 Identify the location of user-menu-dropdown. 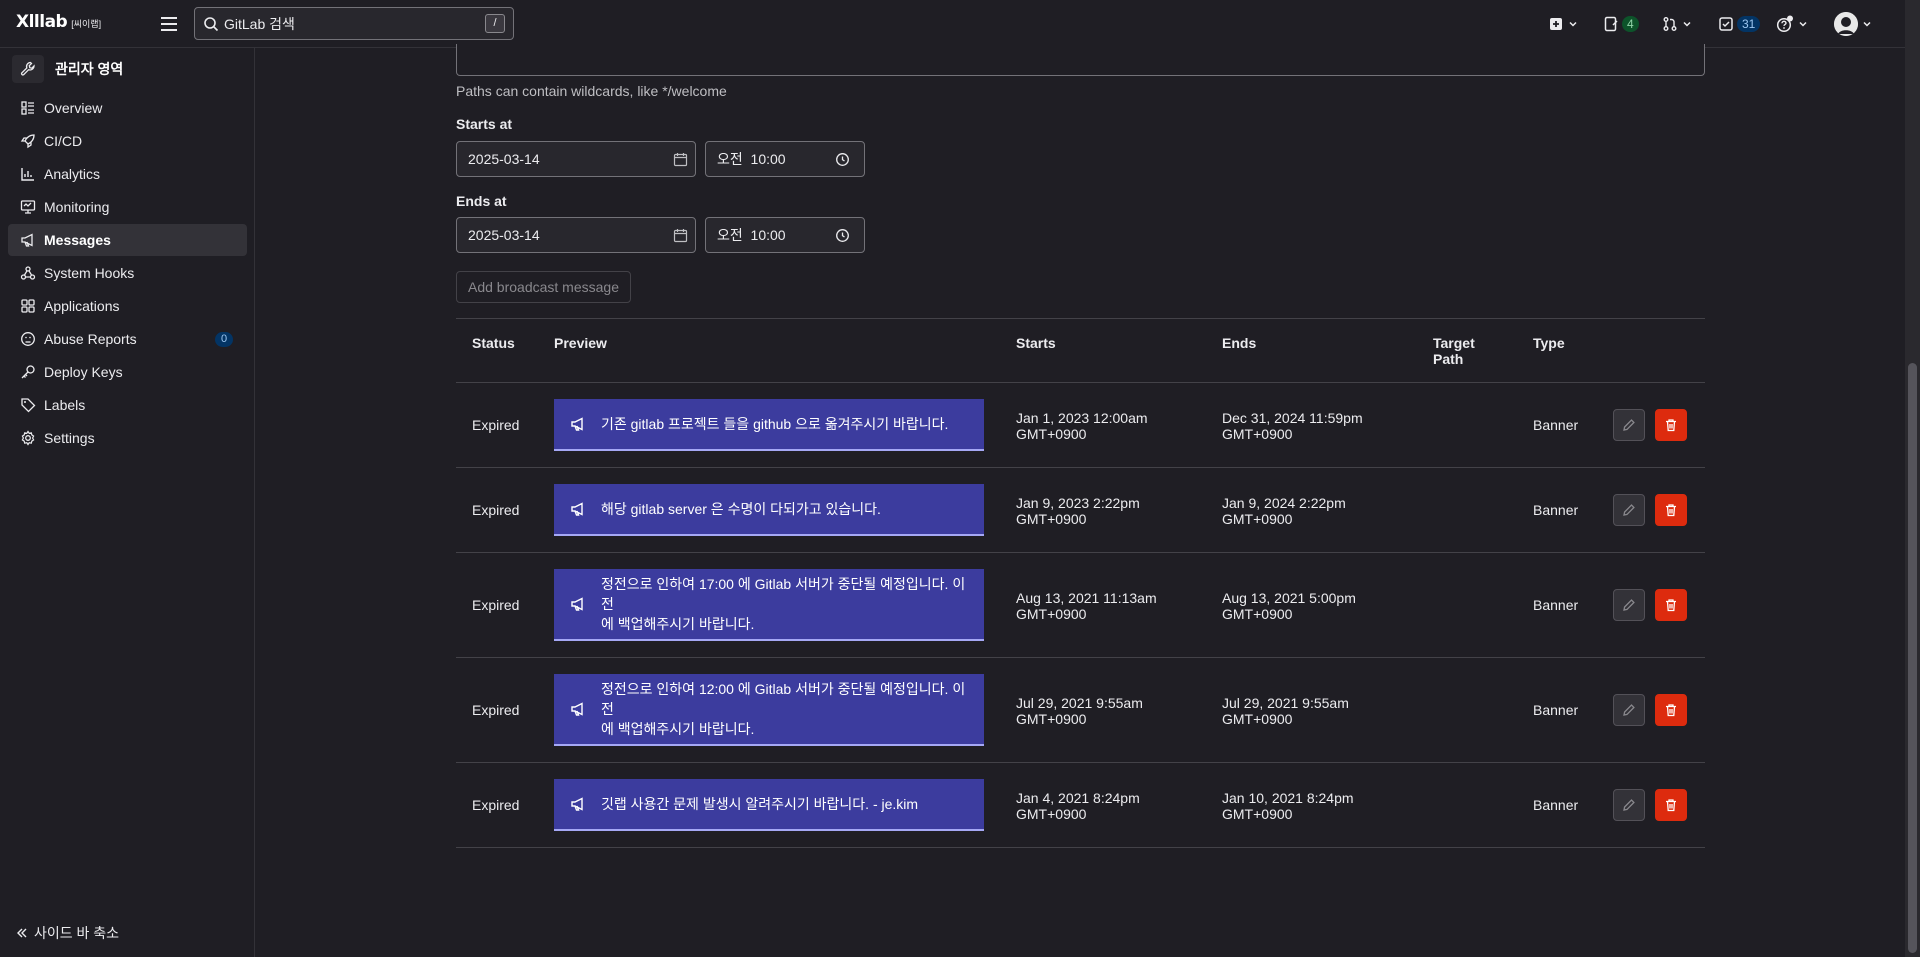
(1853, 24).